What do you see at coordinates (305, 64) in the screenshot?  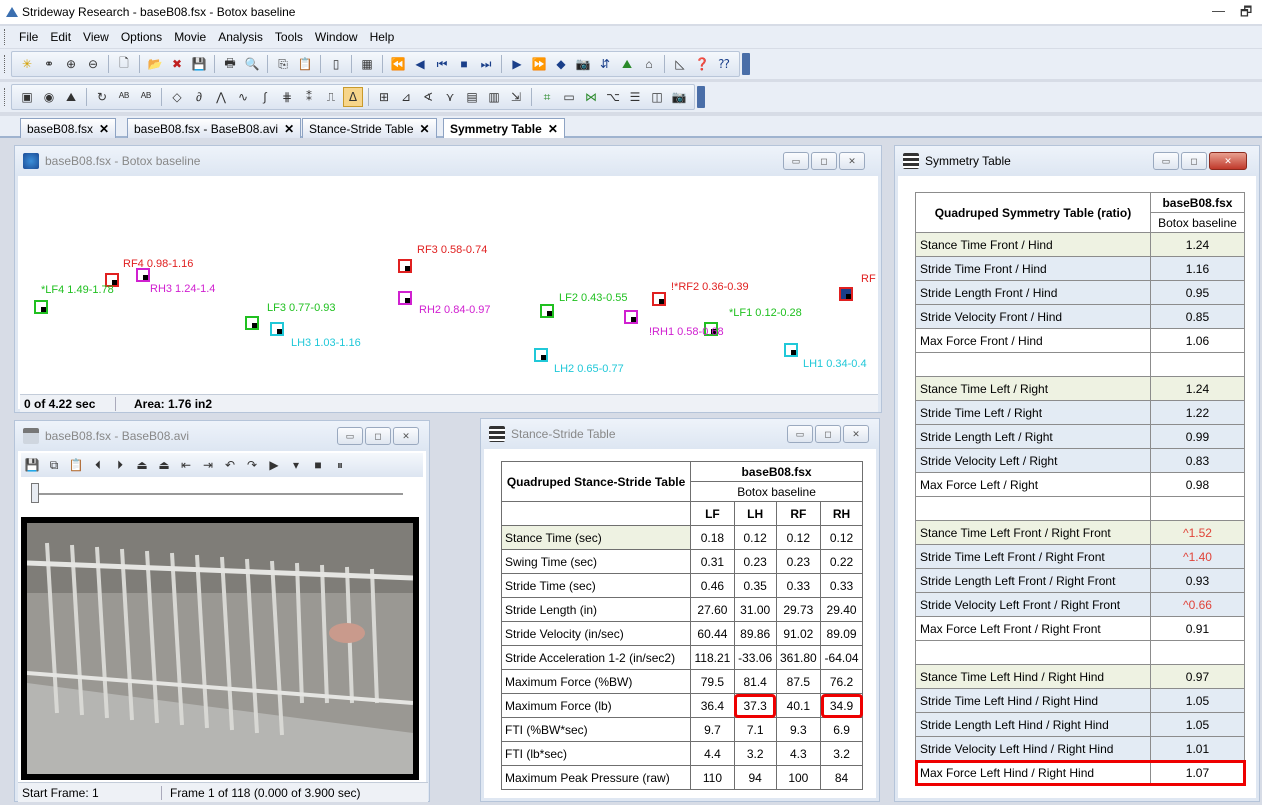 I see `paste-icon: 📋` at bounding box center [305, 64].